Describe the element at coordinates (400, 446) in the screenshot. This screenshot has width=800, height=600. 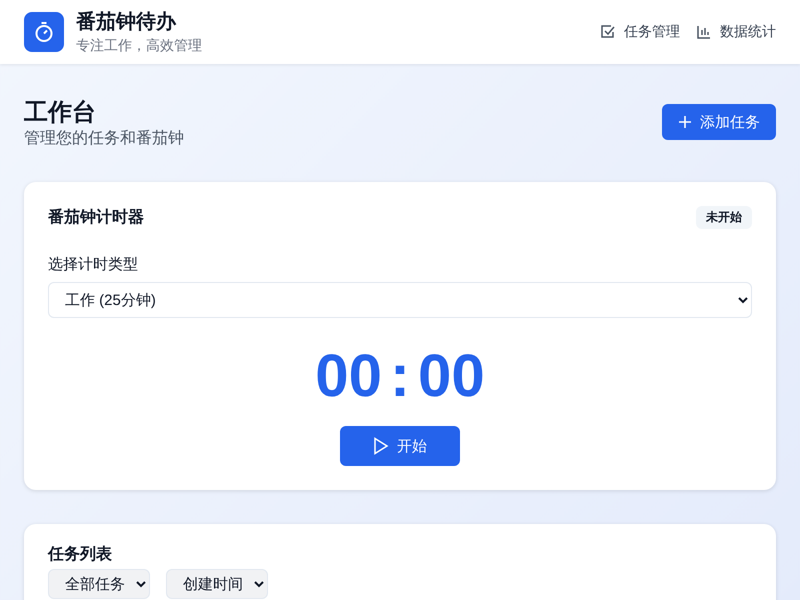
I see `start-button: 开始` at that location.